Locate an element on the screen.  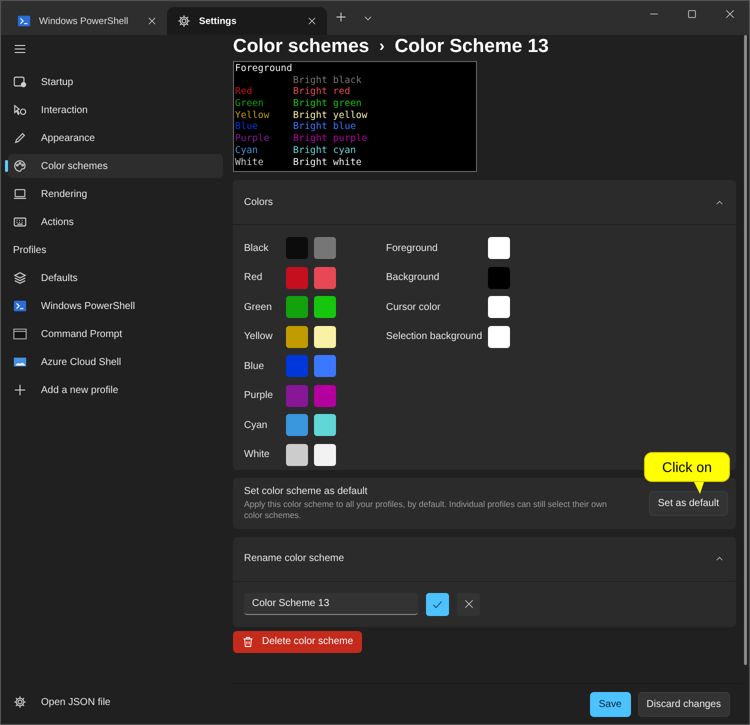
laptop-icon is located at coordinates (20, 194).